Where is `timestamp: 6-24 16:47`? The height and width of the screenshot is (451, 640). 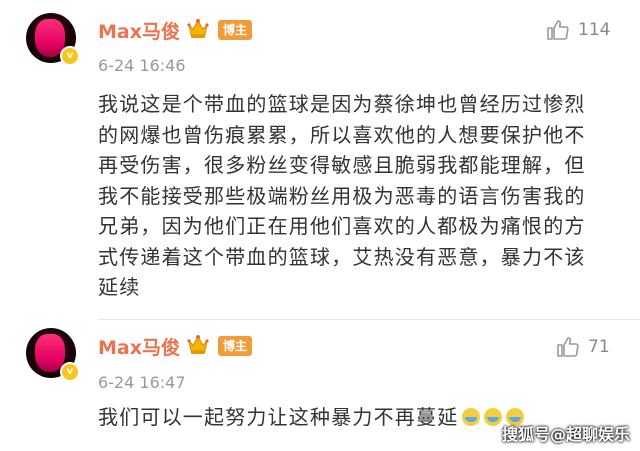
timestamp: 6-24 16:47 is located at coordinates (142, 382).